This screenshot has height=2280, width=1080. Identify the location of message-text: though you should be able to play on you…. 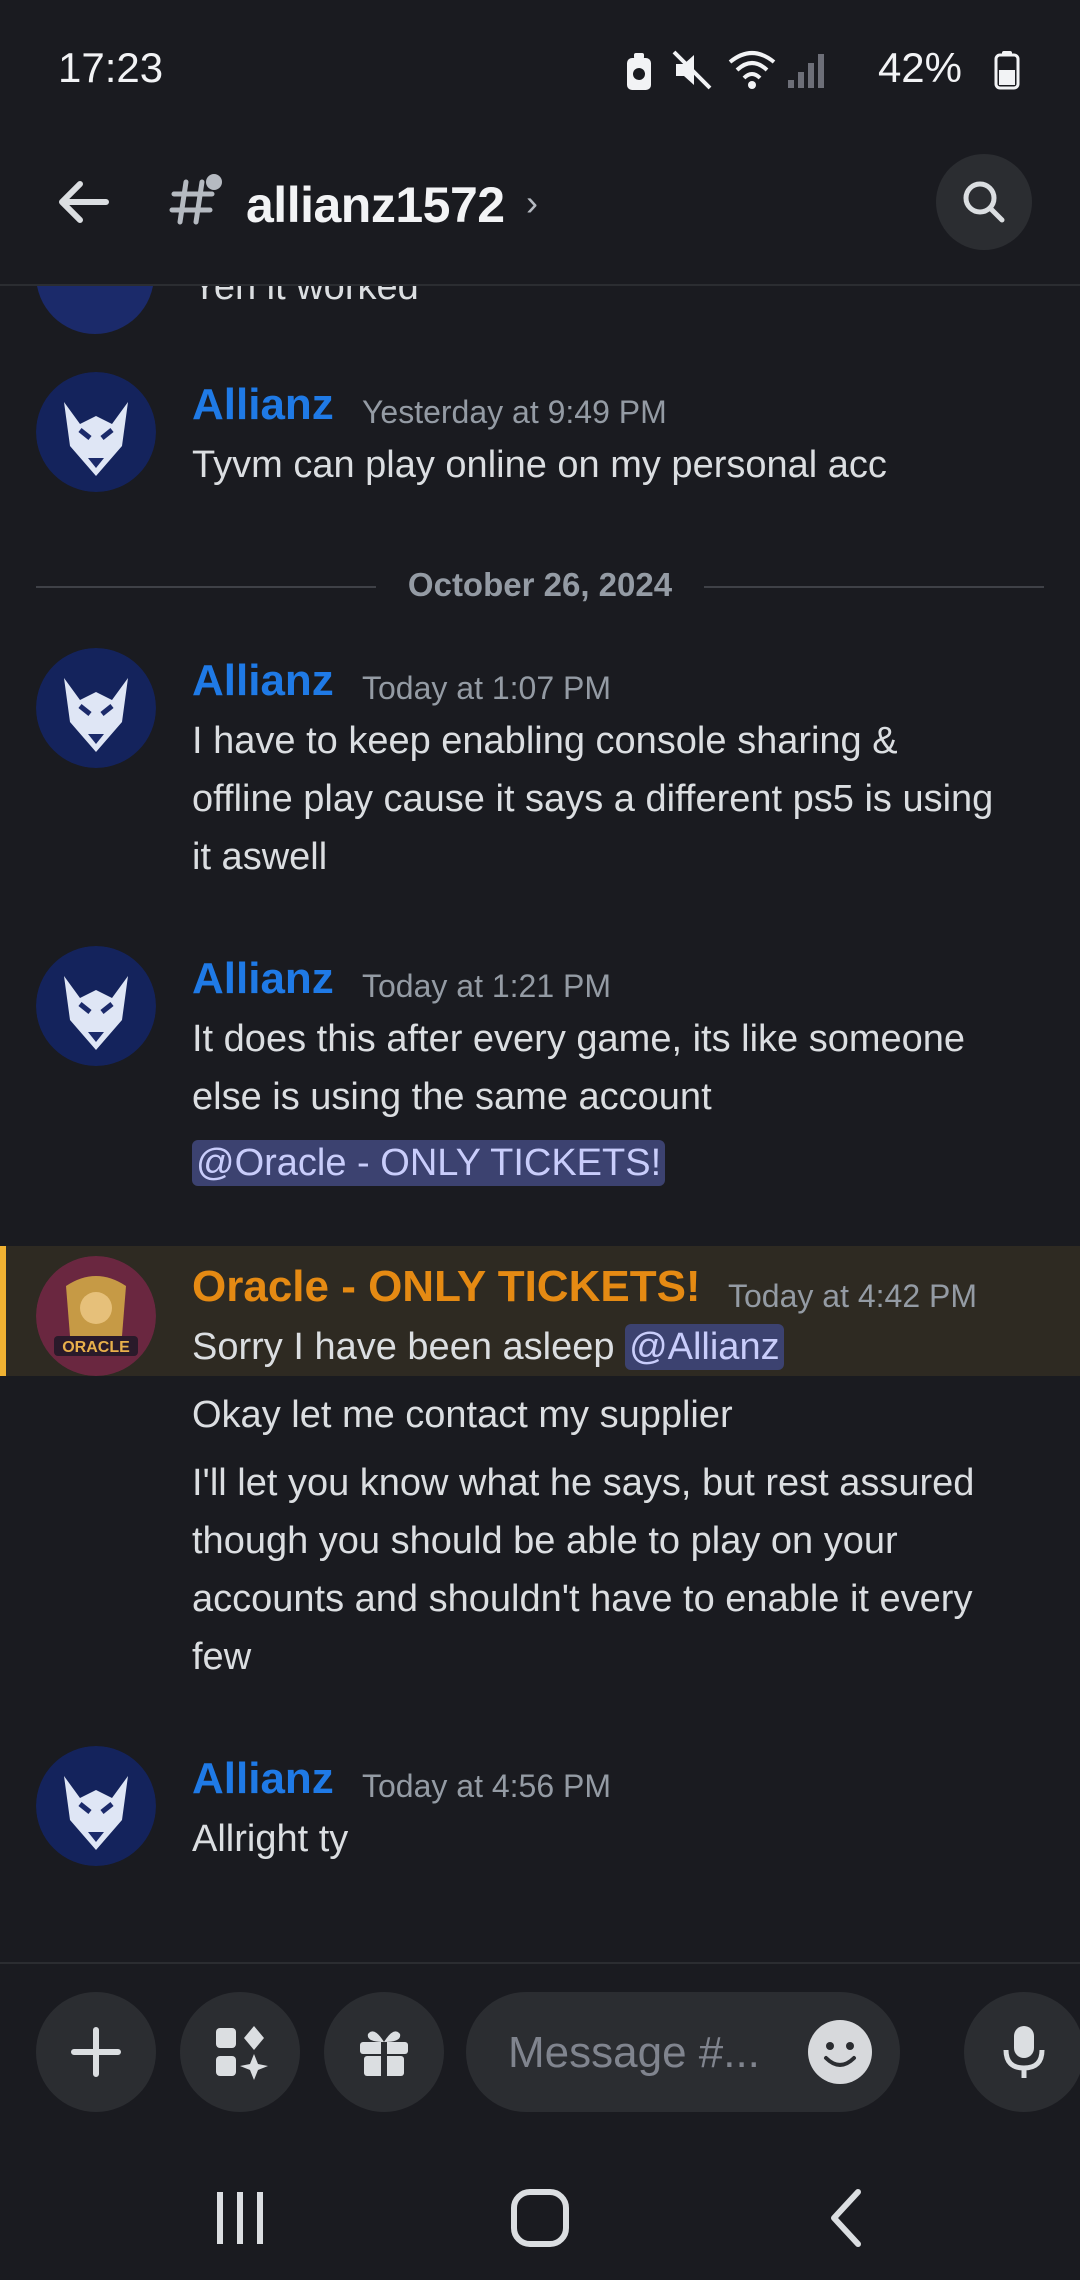
(545, 1541).